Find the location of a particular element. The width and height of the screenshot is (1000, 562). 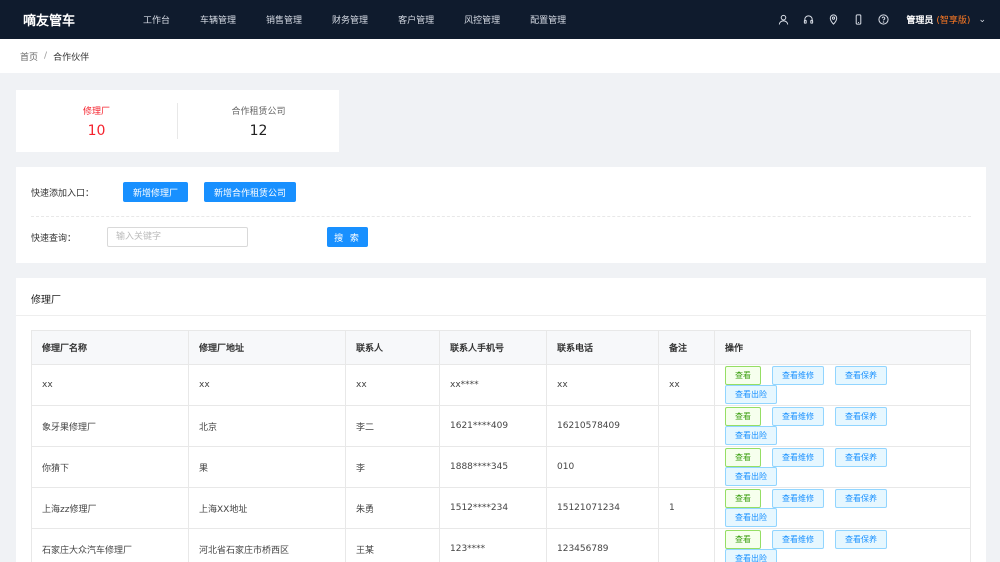

table-cell: 象牙果修理厂 is located at coordinates (110, 426).